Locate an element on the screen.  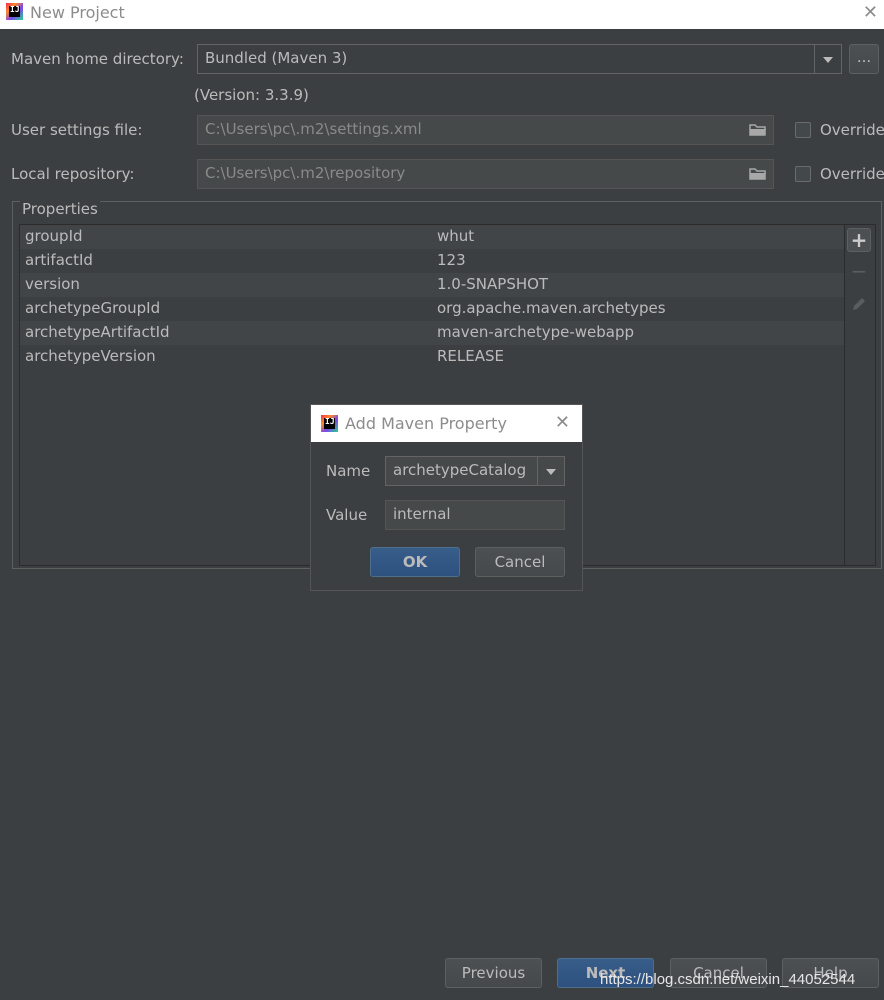
local-repository-value: C:\Users\pc\.m2\repository is located at coordinates (305, 173).